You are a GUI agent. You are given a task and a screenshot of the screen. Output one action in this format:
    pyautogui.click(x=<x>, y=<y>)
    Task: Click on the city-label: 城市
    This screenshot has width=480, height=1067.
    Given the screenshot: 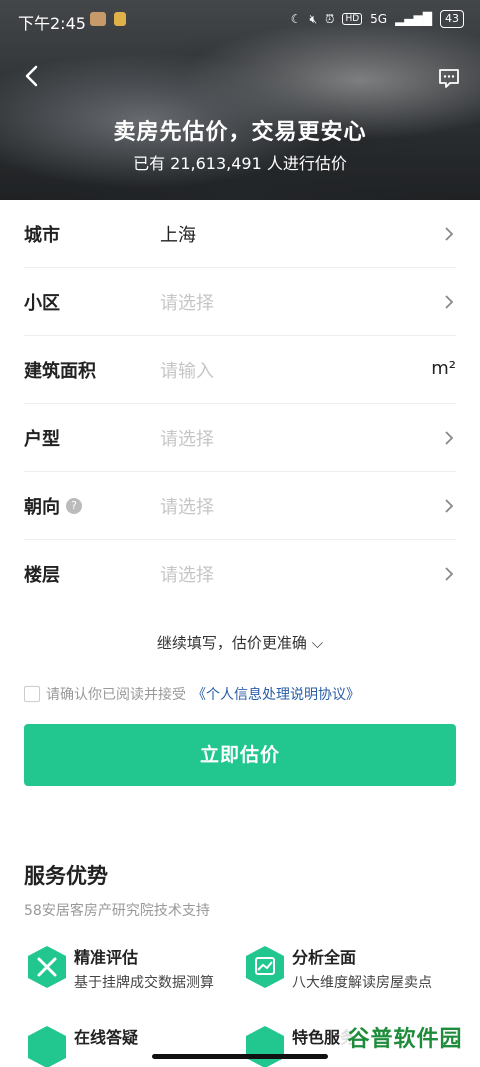 What is the action you would take?
    pyautogui.click(x=42, y=235)
    